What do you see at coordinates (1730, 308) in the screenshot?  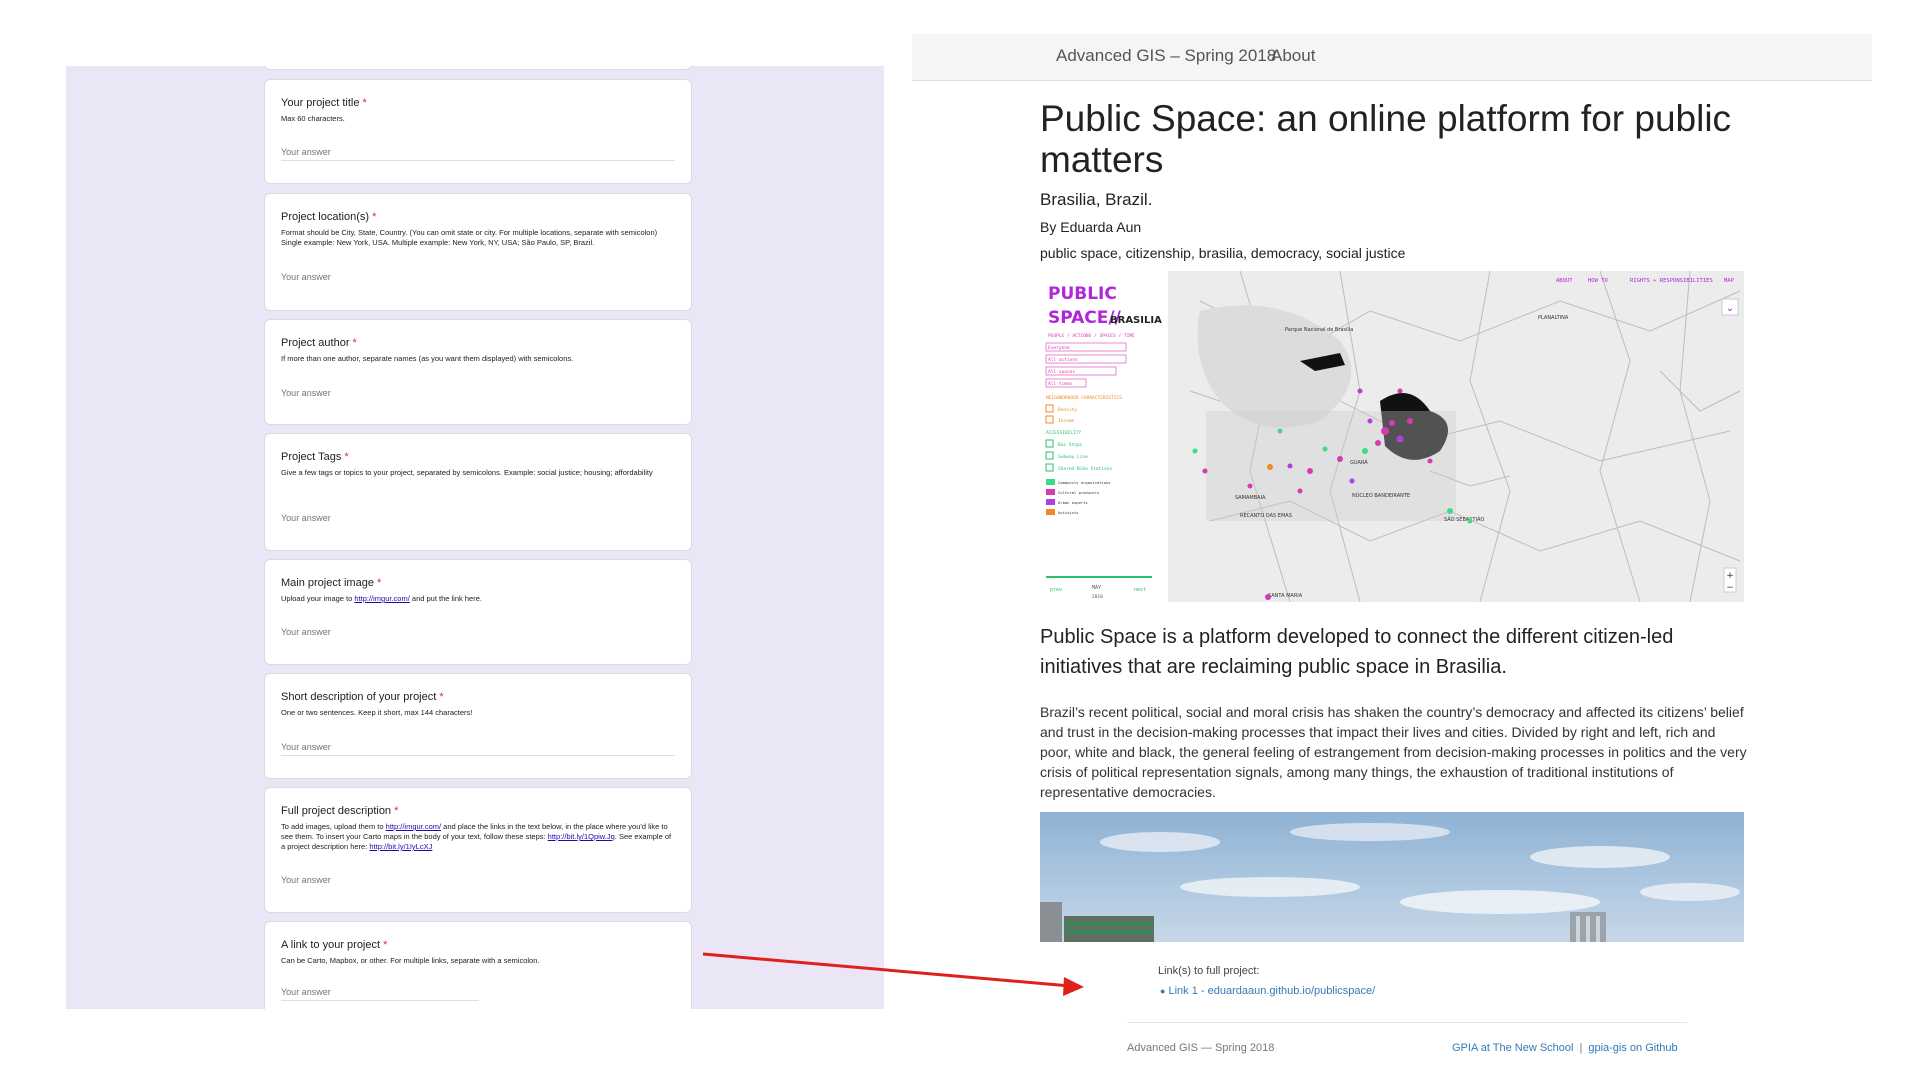 I see `chevron-down-icon: ⌄` at bounding box center [1730, 308].